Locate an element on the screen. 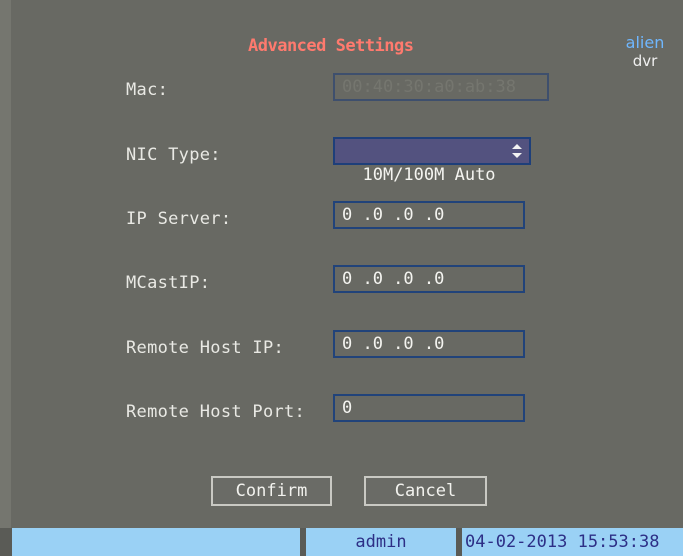 The width and height of the screenshot is (683, 556). date-time: 04-02-2013 15:53:38 is located at coordinates (572, 542).